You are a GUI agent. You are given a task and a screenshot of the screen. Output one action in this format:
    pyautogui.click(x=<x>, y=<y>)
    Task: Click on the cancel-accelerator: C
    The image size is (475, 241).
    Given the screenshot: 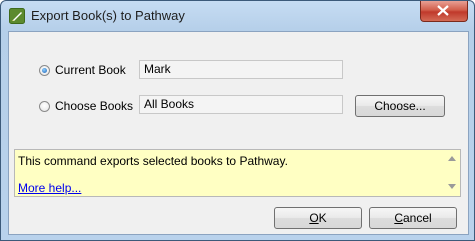 What is the action you would take?
    pyautogui.click(x=398, y=218)
    